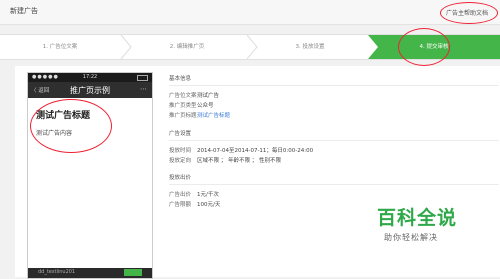  What do you see at coordinates (213, 116) in the screenshot?
I see `landing-page-title-link: 测试广告标题` at bounding box center [213, 116].